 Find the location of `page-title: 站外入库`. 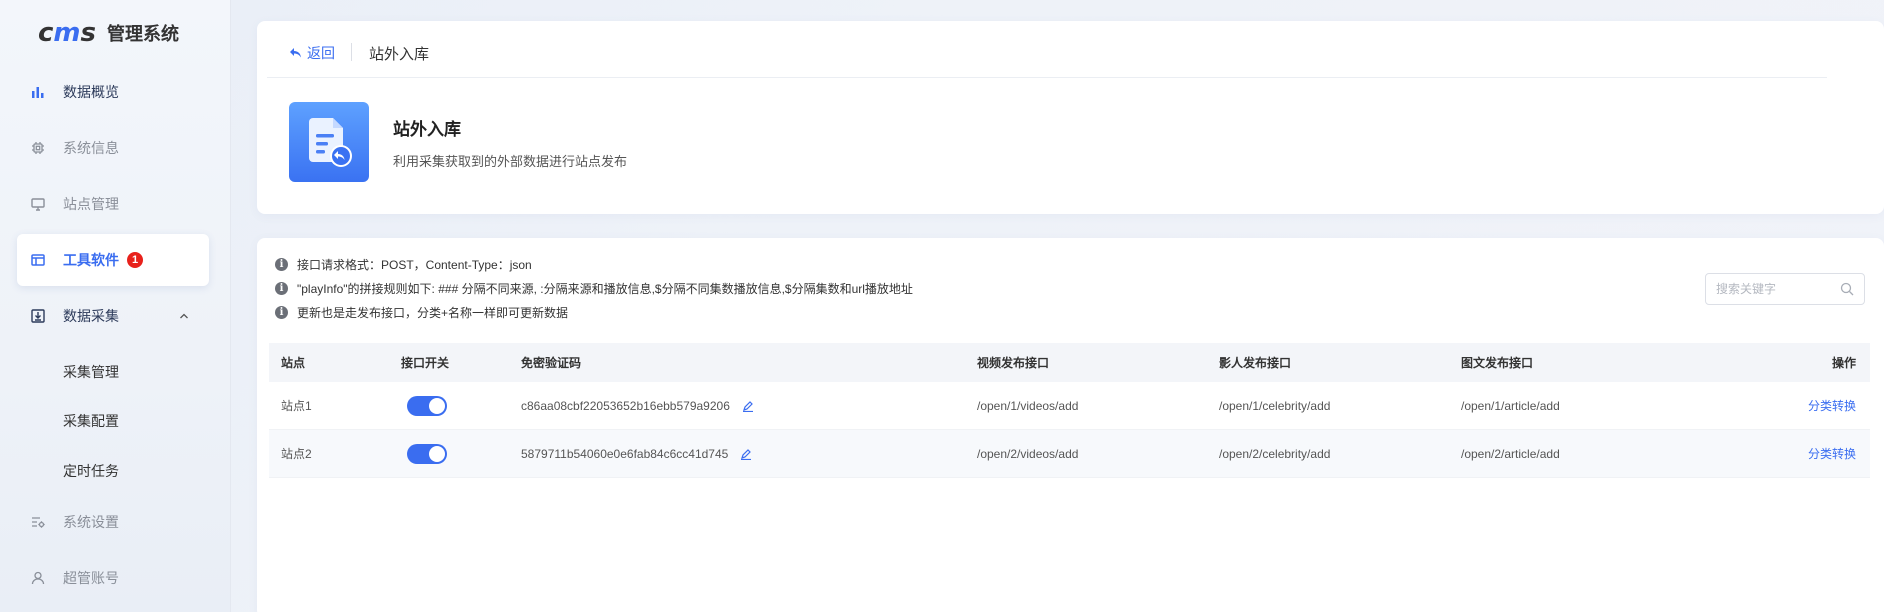

page-title: 站外入库 is located at coordinates (399, 54).